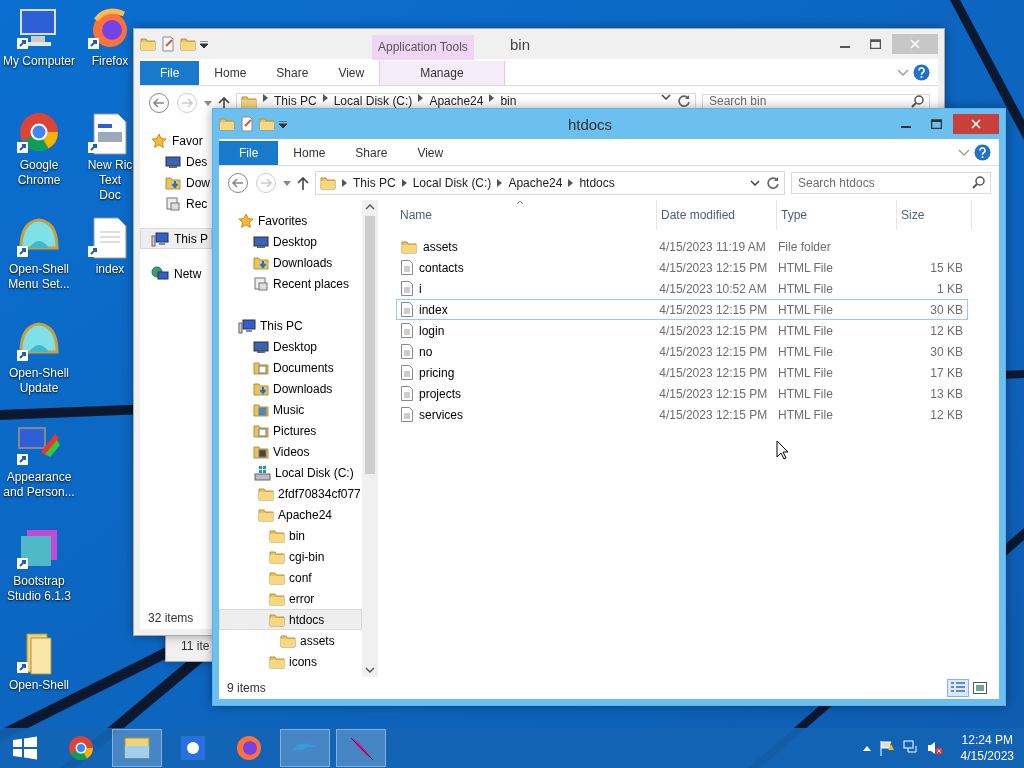  What do you see at coordinates (682, 393) in the screenshot?
I see `file-row: projects 4/15/2023 12:15 PM HTML File 13 KB` at bounding box center [682, 393].